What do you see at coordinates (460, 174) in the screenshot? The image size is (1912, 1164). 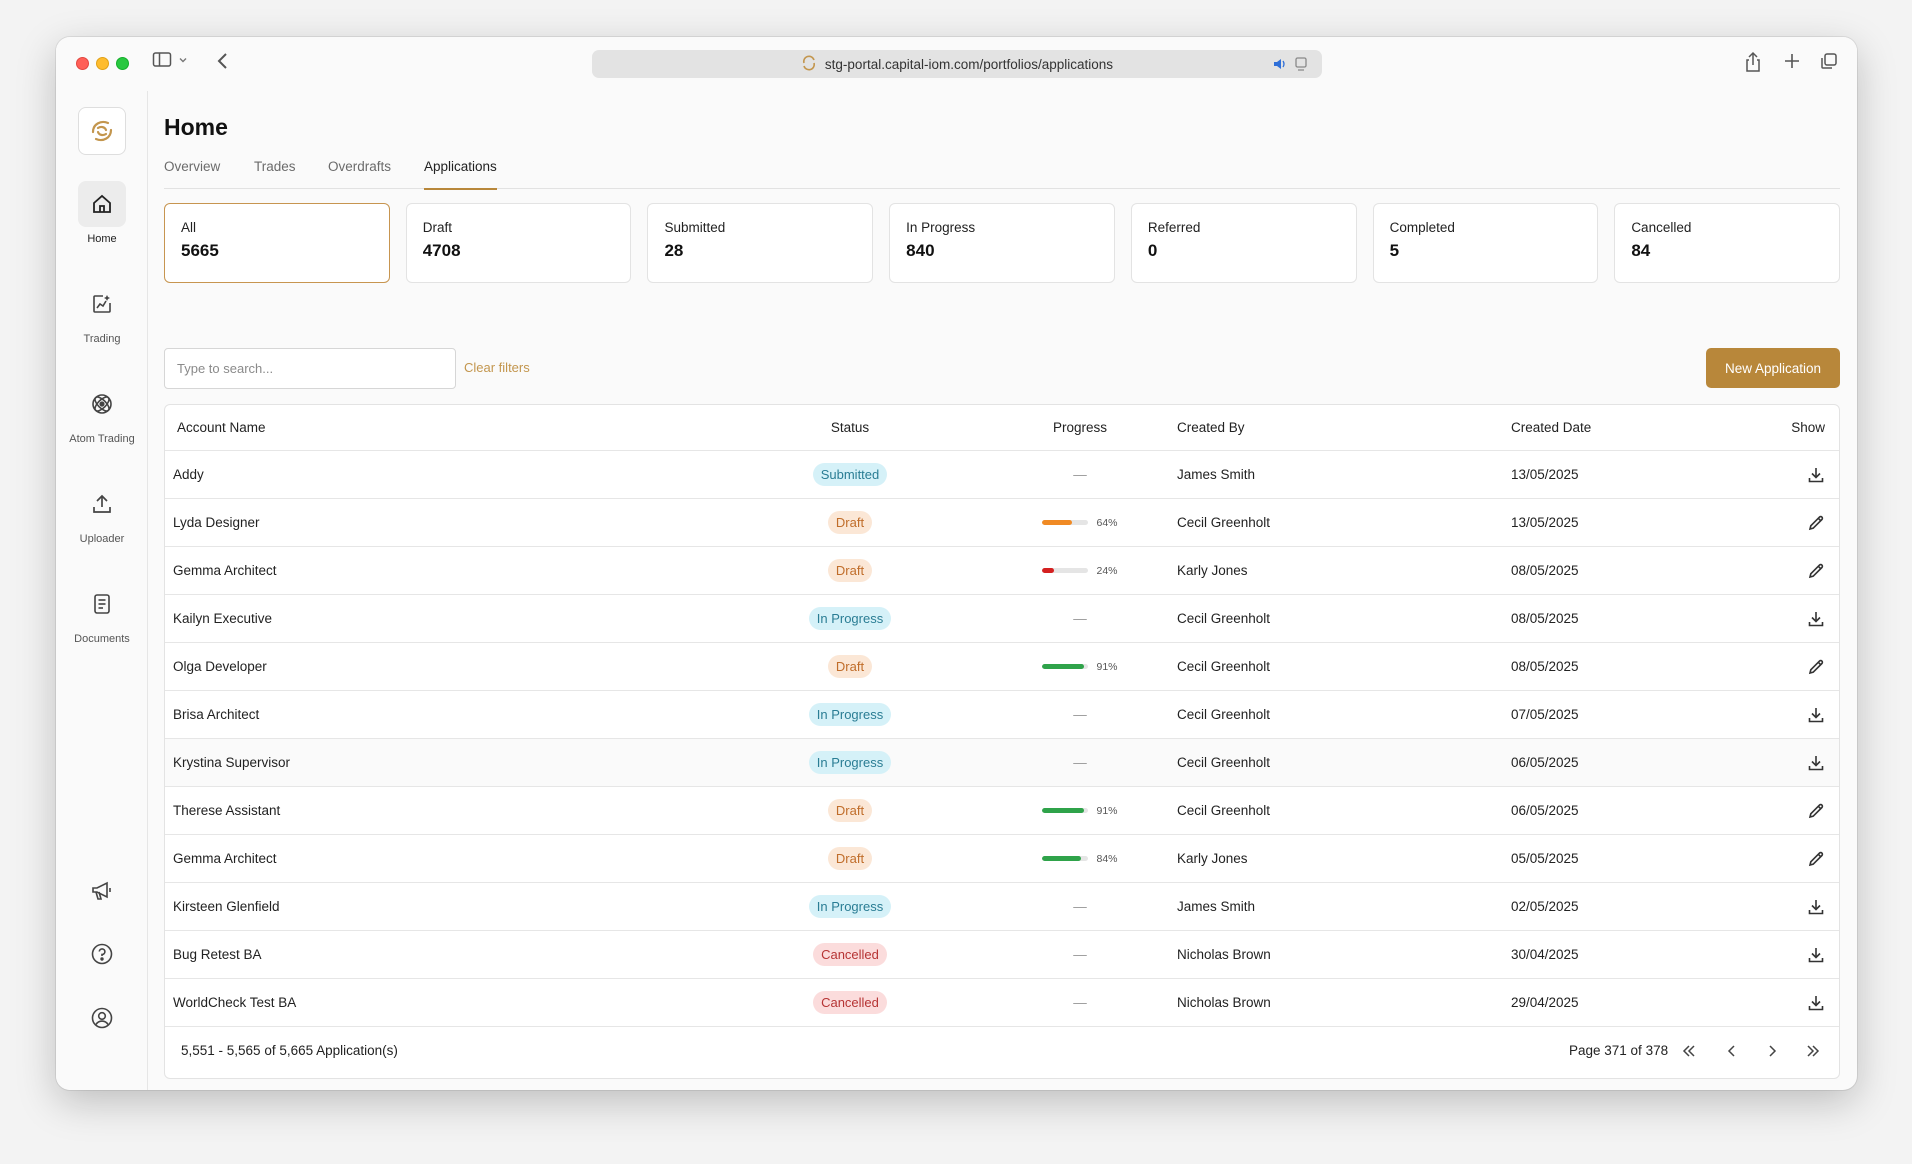 I see `tab-applications: Applications` at bounding box center [460, 174].